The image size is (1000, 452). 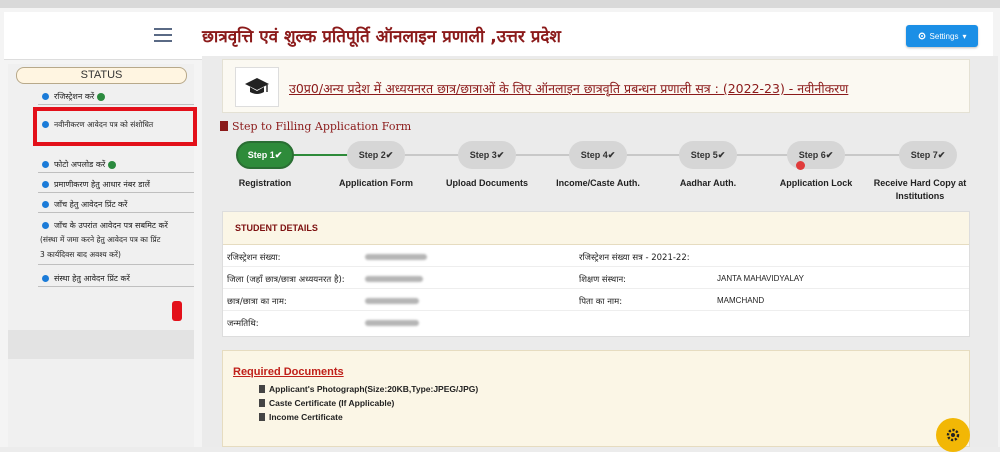 I want to click on step-1-label: Registration, so click(x=265, y=183).